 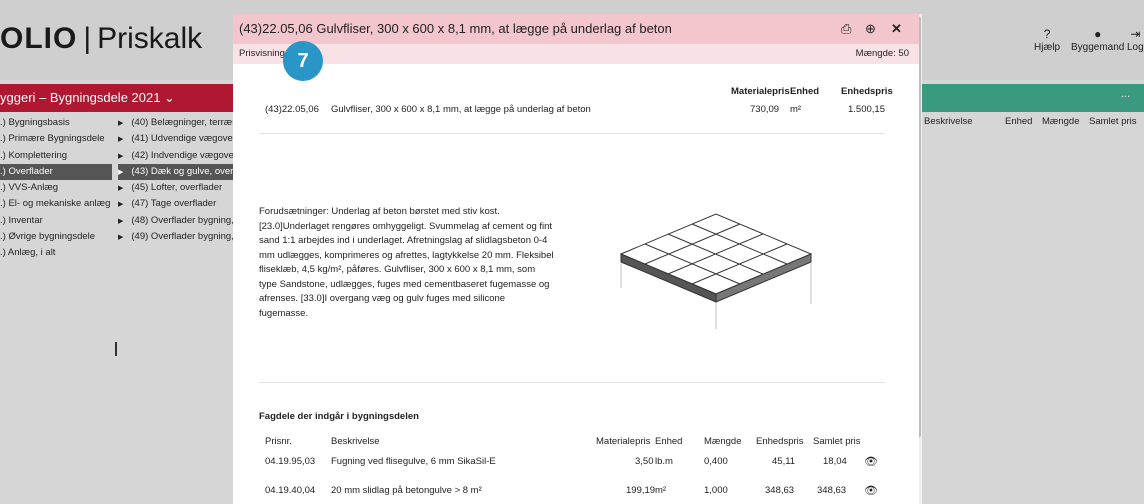 What do you see at coordinates (1047, 34) in the screenshot?
I see `help-icon: ?` at bounding box center [1047, 34].